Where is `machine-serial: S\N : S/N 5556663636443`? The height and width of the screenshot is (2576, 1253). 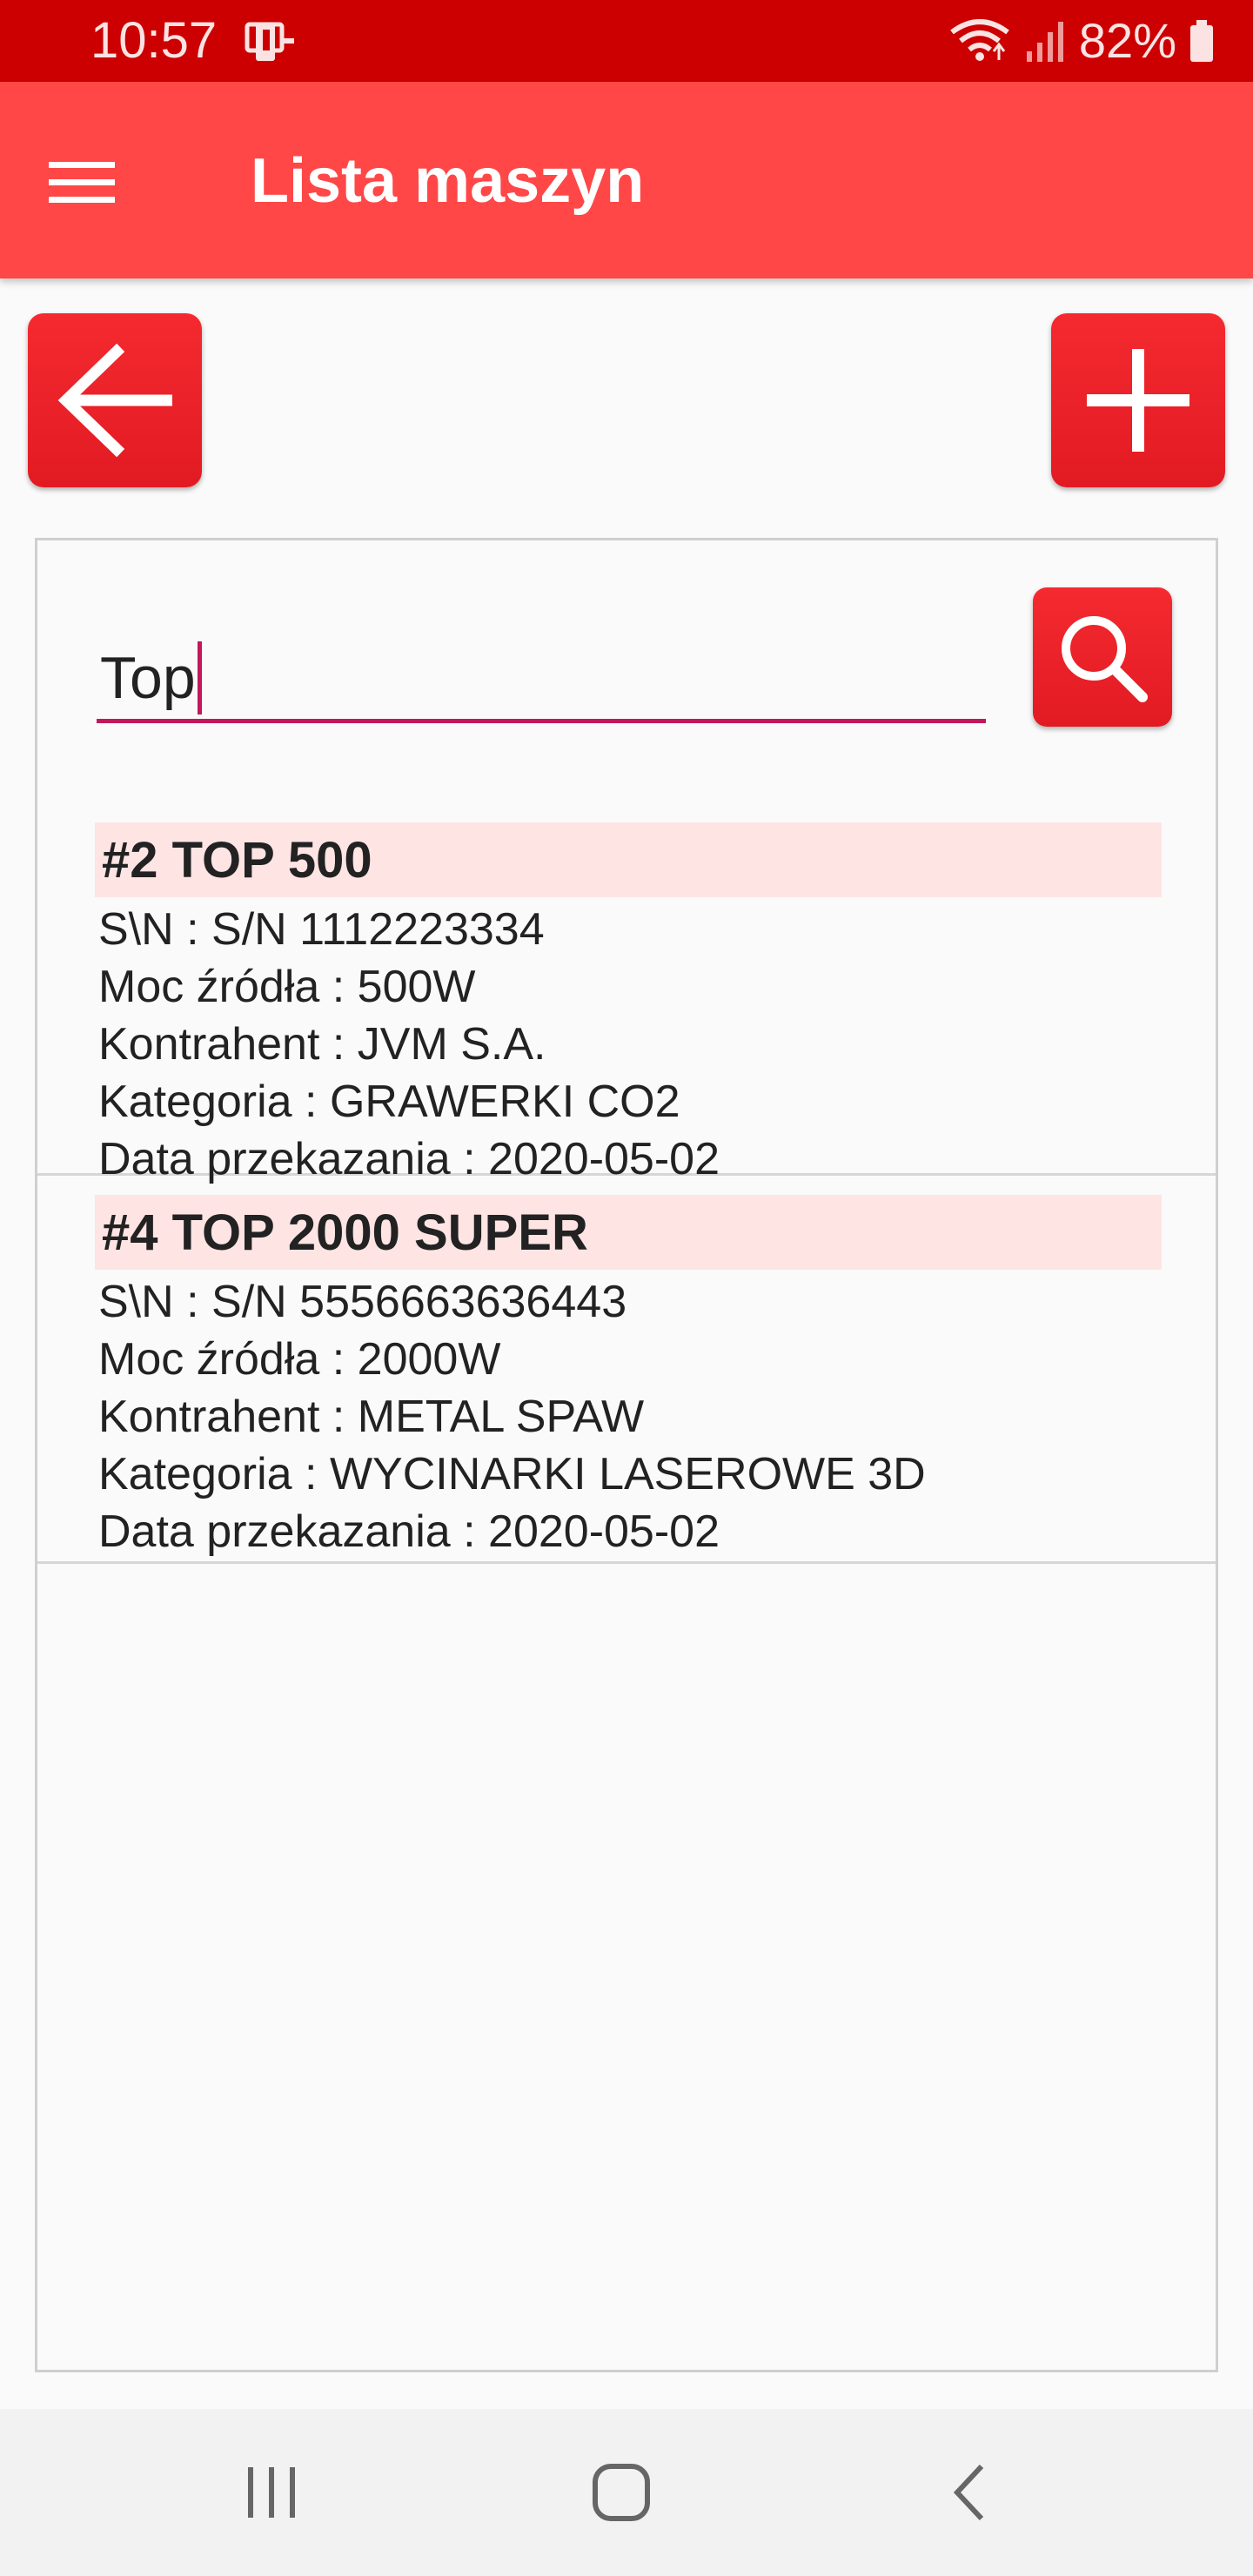 machine-serial: S\N : S/N 5556663636443 is located at coordinates (362, 1302).